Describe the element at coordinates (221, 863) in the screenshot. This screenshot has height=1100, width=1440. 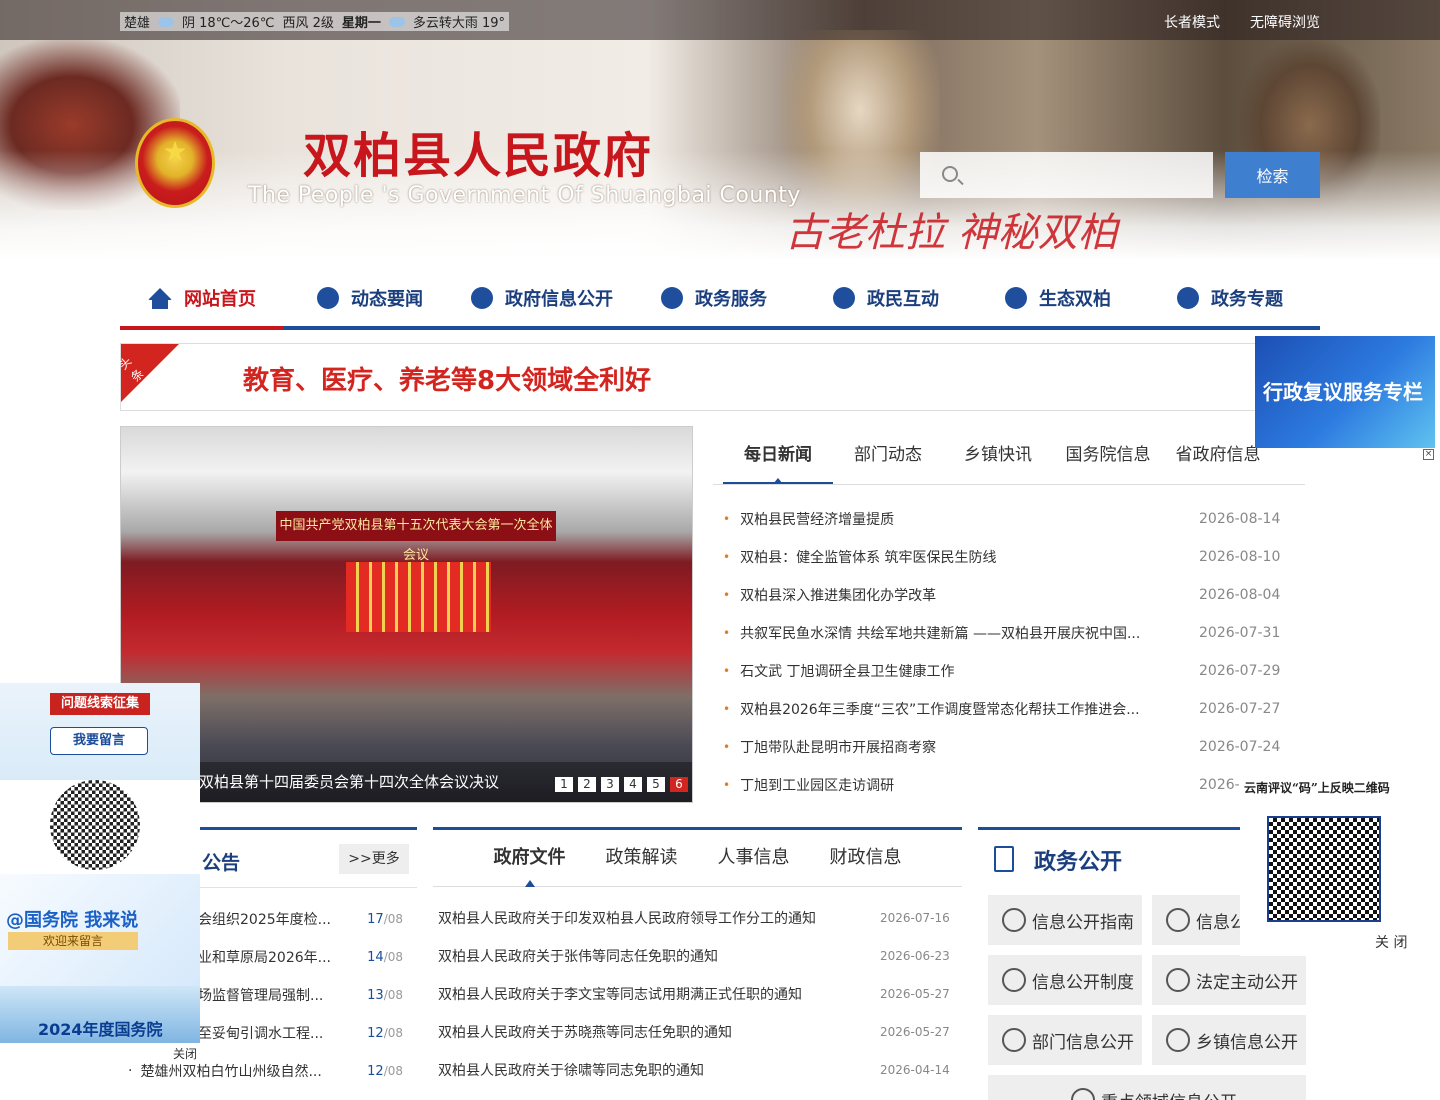
I see `notice-title: 公告` at that location.